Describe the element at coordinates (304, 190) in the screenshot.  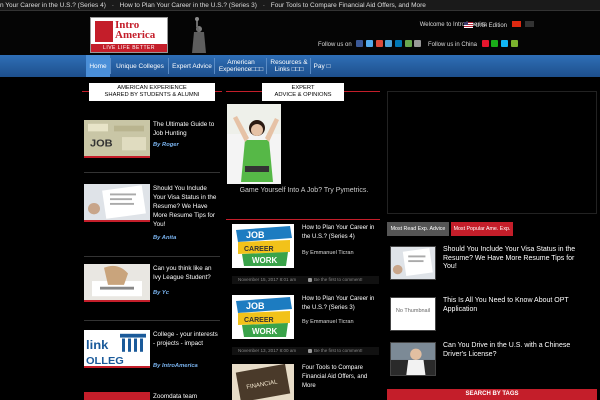
I see `featured-caption: Game Yourself Into A Job? Try Pymetrics.` at that location.